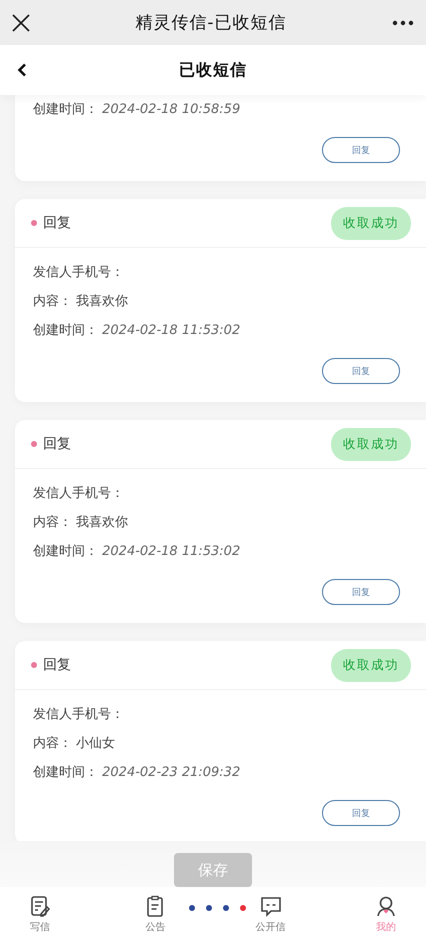  What do you see at coordinates (403, 23) in the screenshot?
I see `more-icon` at bounding box center [403, 23].